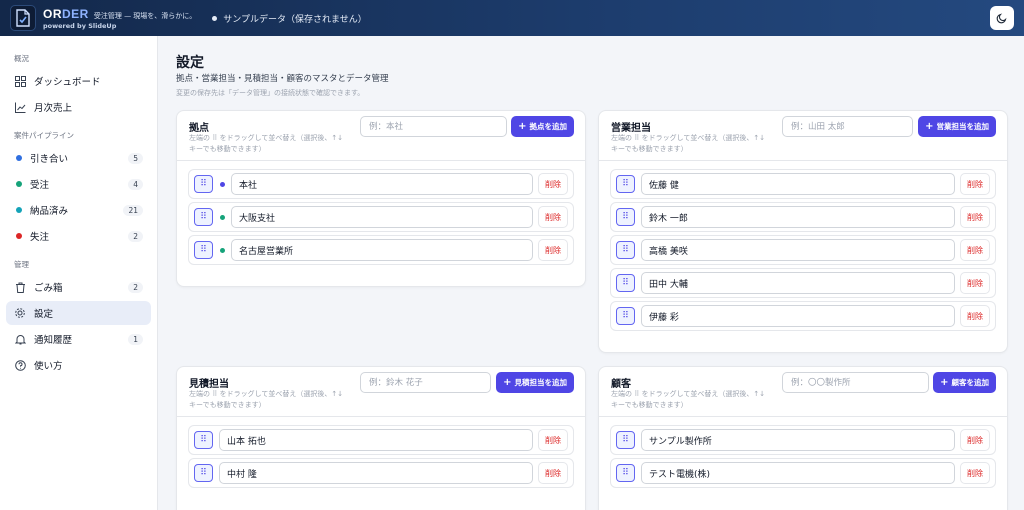 The image size is (1024, 510). I want to click on new-estimator-input, so click(425, 382).